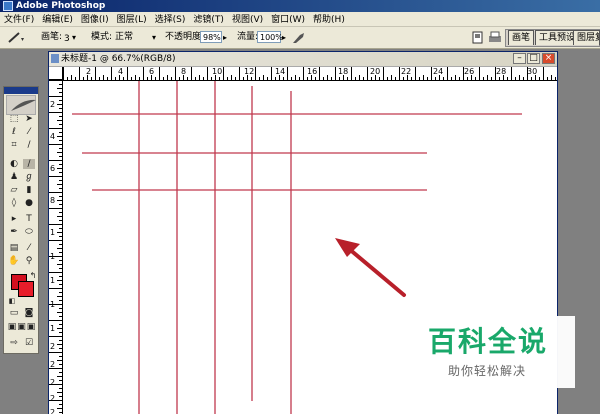 This screenshot has width=600, height=414. I want to click on toolbox-grip, so click(21, 90).